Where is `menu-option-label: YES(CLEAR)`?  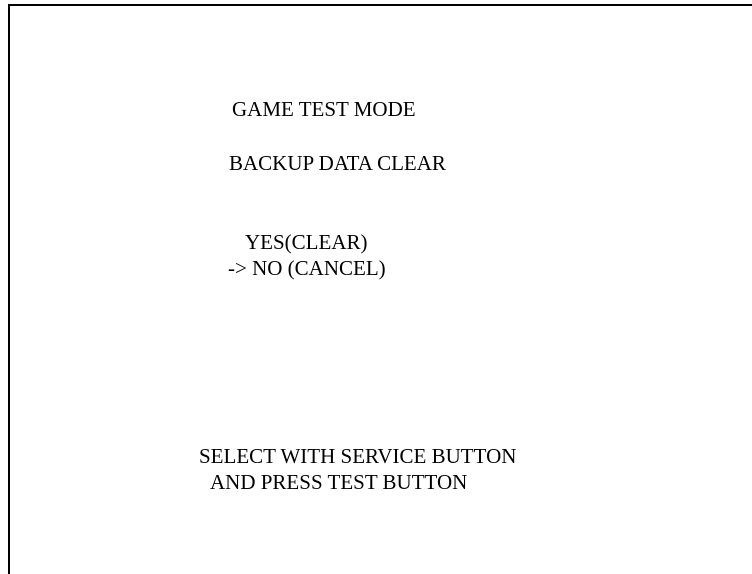 menu-option-label: YES(CLEAR) is located at coordinates (306, 242).